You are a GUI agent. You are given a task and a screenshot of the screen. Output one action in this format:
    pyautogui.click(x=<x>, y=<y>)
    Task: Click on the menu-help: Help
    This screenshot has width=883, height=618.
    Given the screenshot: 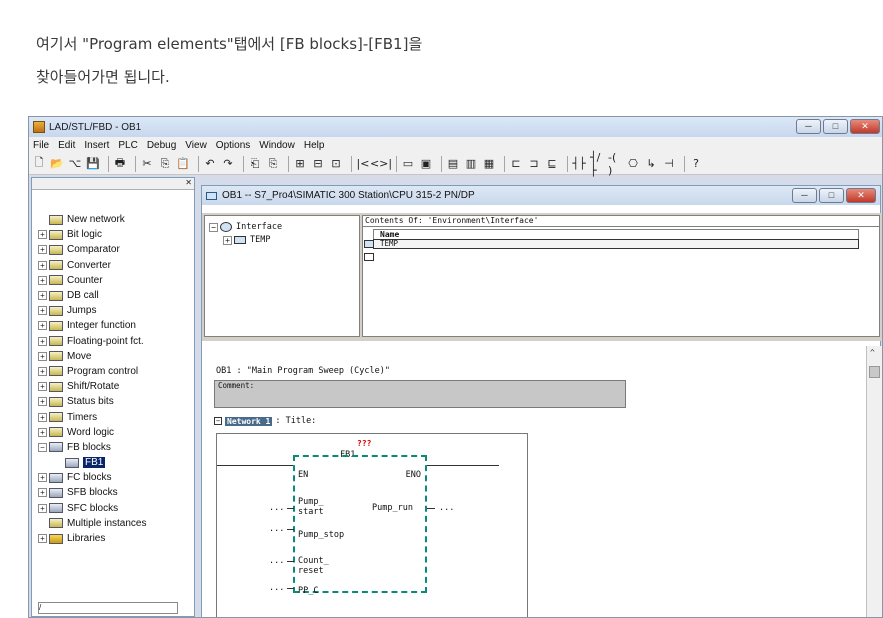 What is the action you would take?
    pyautogui.click(x=314, y=145)
    